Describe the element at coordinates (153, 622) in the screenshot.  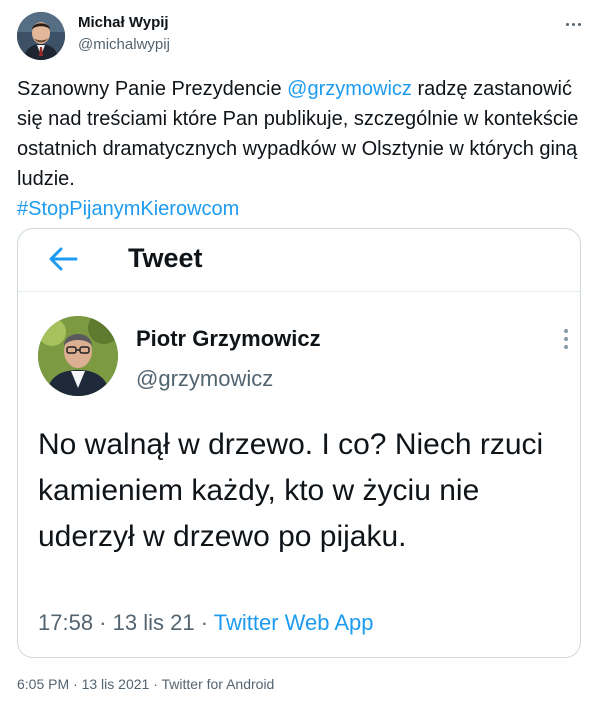
I see `embedded-date: 13 lis 21` at that location.